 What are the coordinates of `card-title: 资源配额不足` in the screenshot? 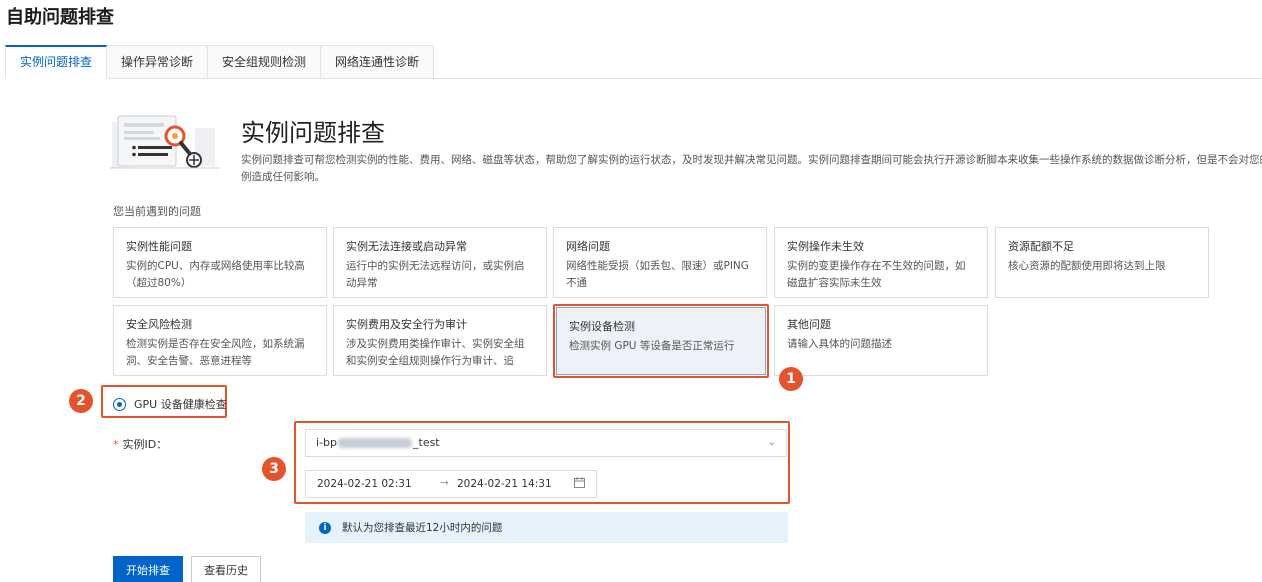 It's located at (1041, 246).